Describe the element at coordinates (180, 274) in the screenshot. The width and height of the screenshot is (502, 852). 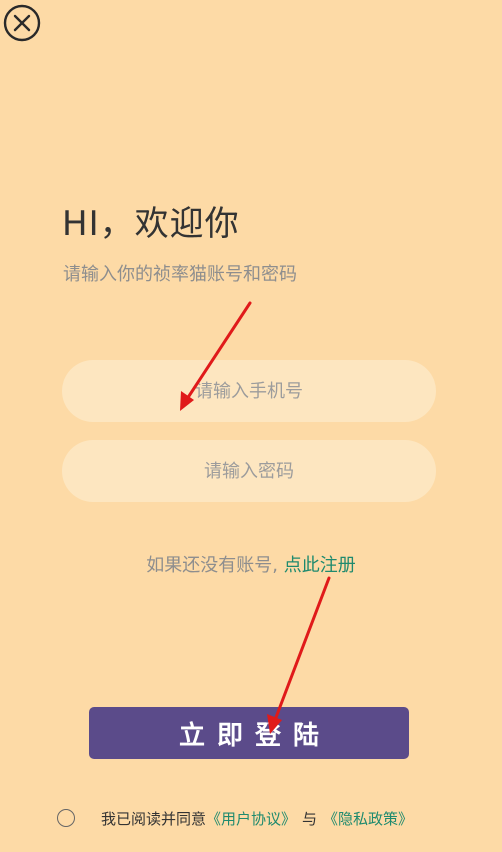
I see `page-subtitle: 请输入你的祯率猫账号和密码` at that location.